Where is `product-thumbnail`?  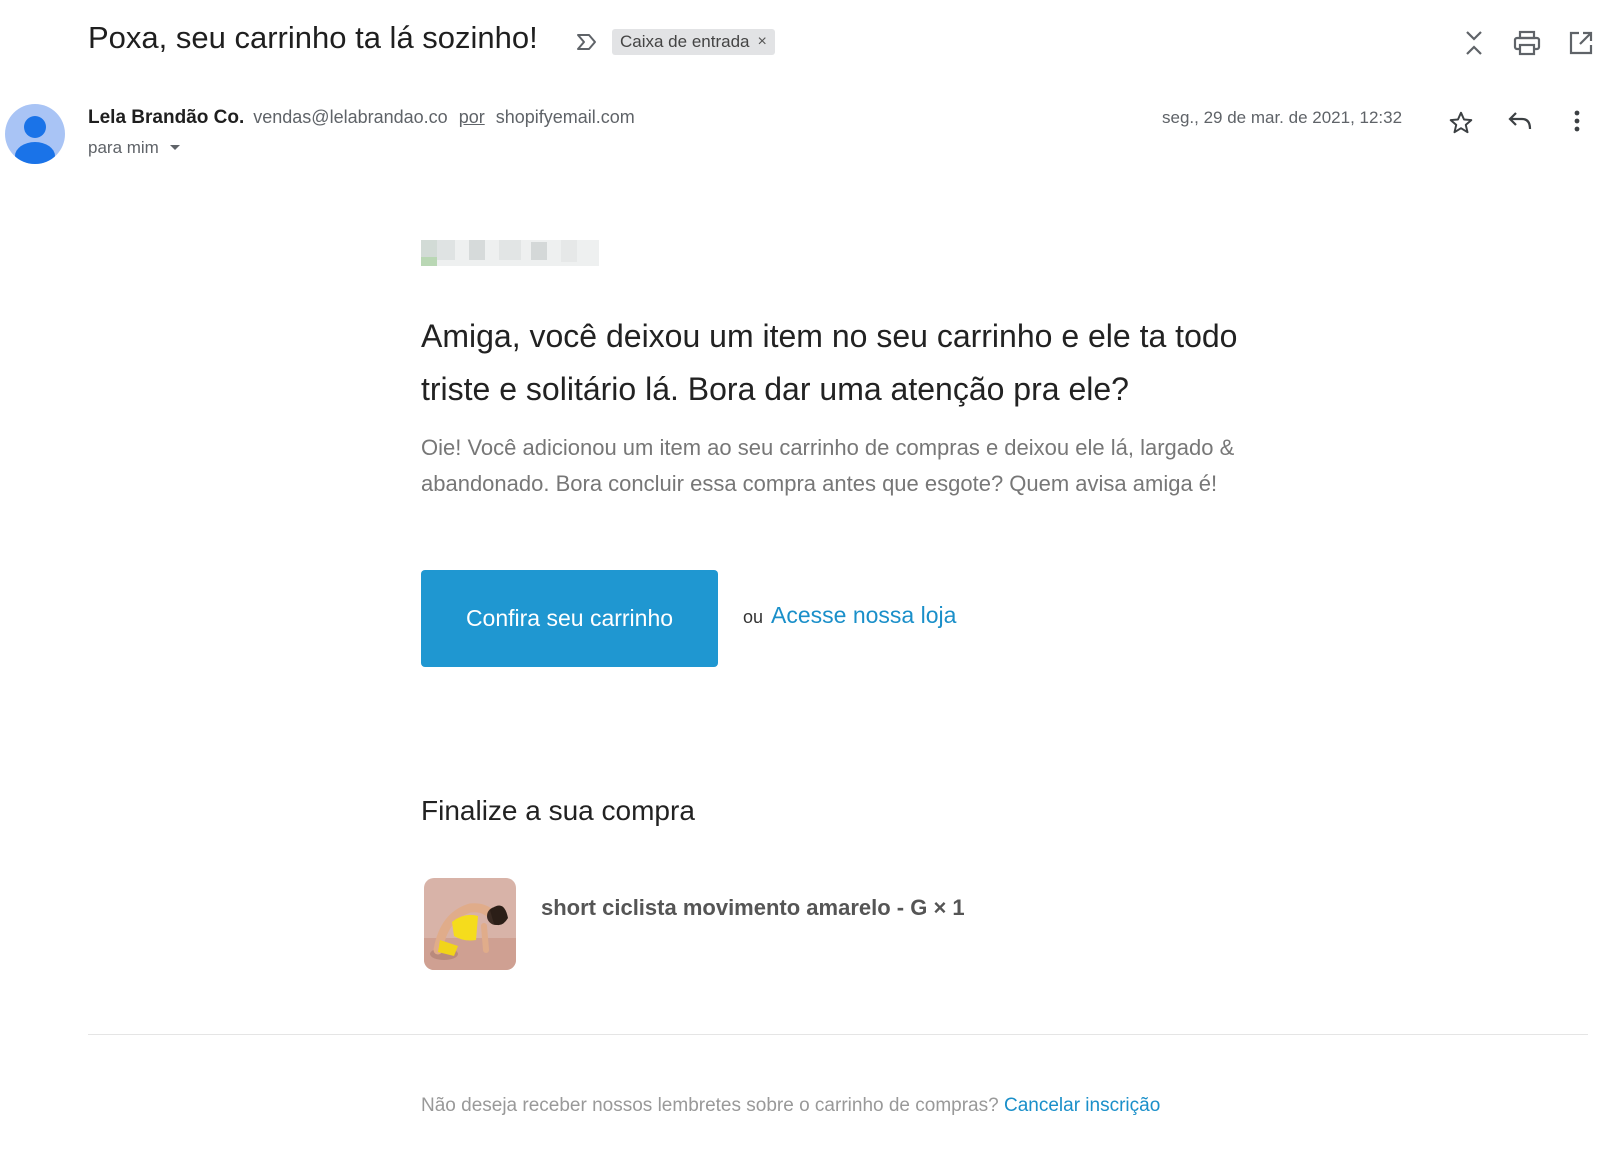
product-thumbnail is located at coordinates (470, 924).